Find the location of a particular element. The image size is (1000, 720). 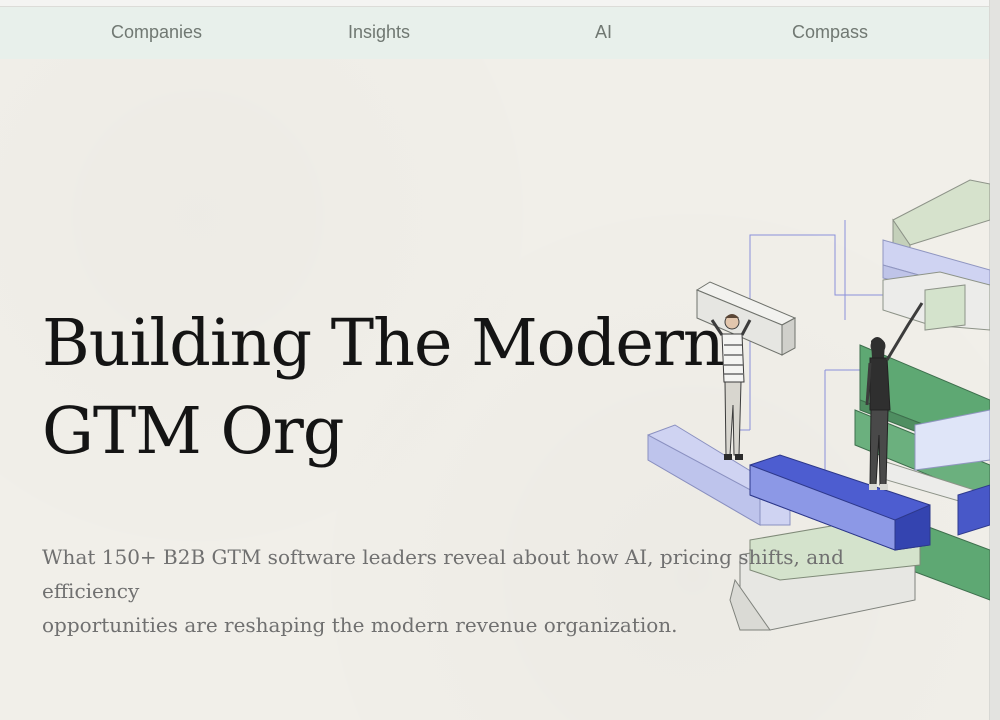

hero-title-line-2: GTM Org is located at coordinates (193, 431).